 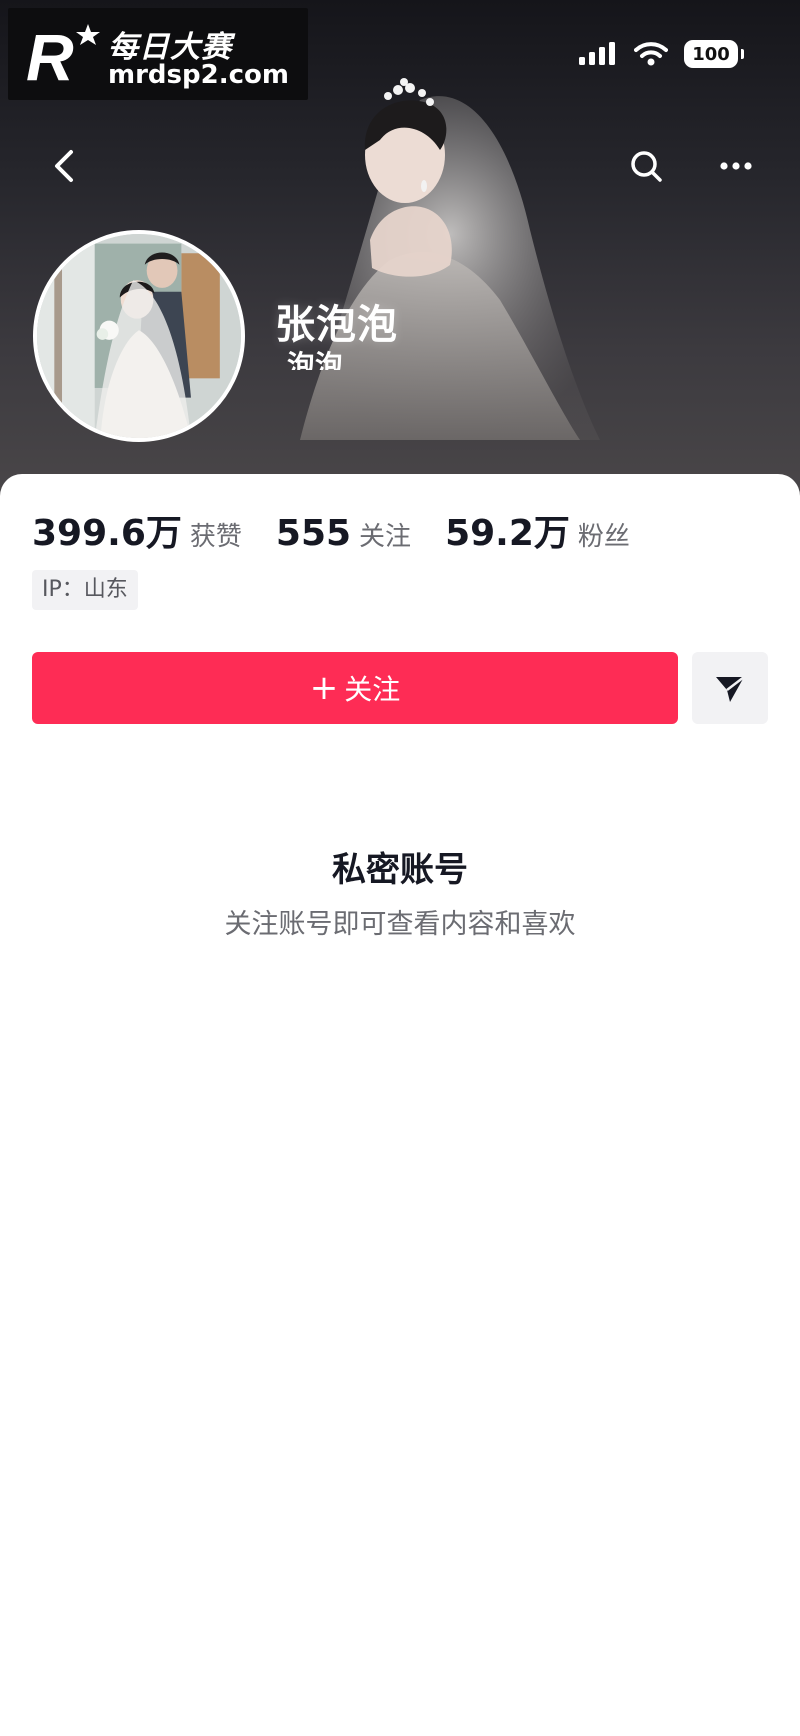 What do you see at coordinates (198, 75) in the screenshot?
I see `watermark-url: mrdsp2.com` at bounding box center [198, 75].